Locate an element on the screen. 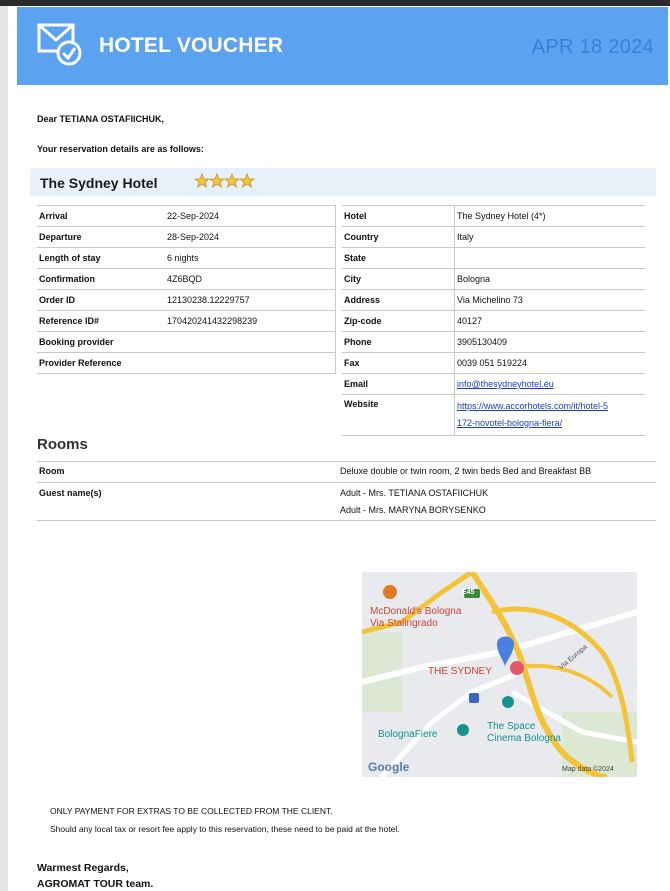 Image resolution: width=670 pixels, height=891 pixels. detail-label: State is located at coordinates (398, 258).